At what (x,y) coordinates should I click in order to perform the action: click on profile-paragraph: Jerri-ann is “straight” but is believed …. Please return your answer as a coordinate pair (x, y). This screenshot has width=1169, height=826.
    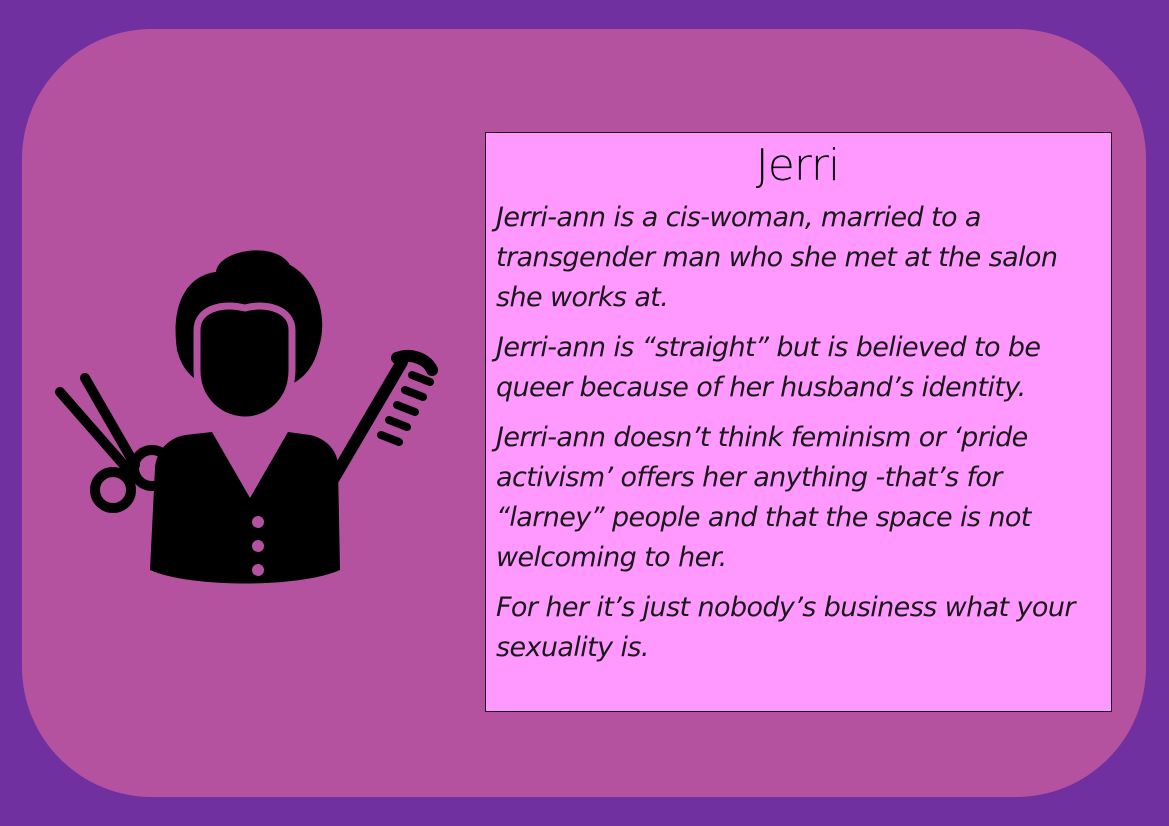
    Looking at the image, I should click on (768, 367).